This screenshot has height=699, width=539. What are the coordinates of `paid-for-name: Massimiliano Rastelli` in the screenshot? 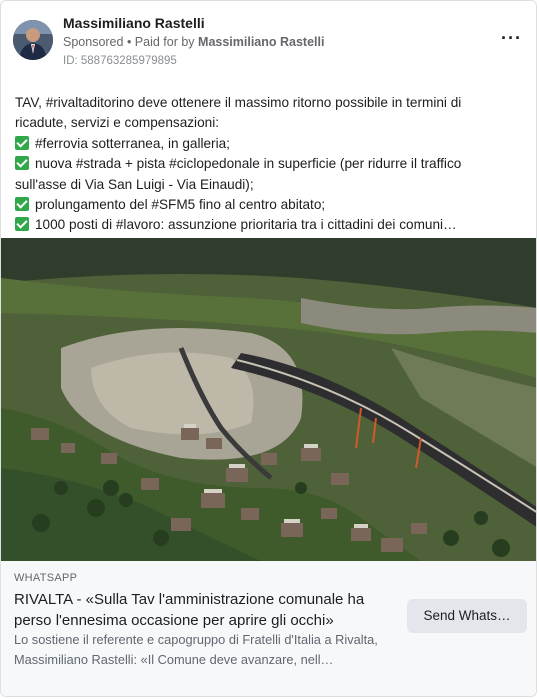 It's located at (261, 42).